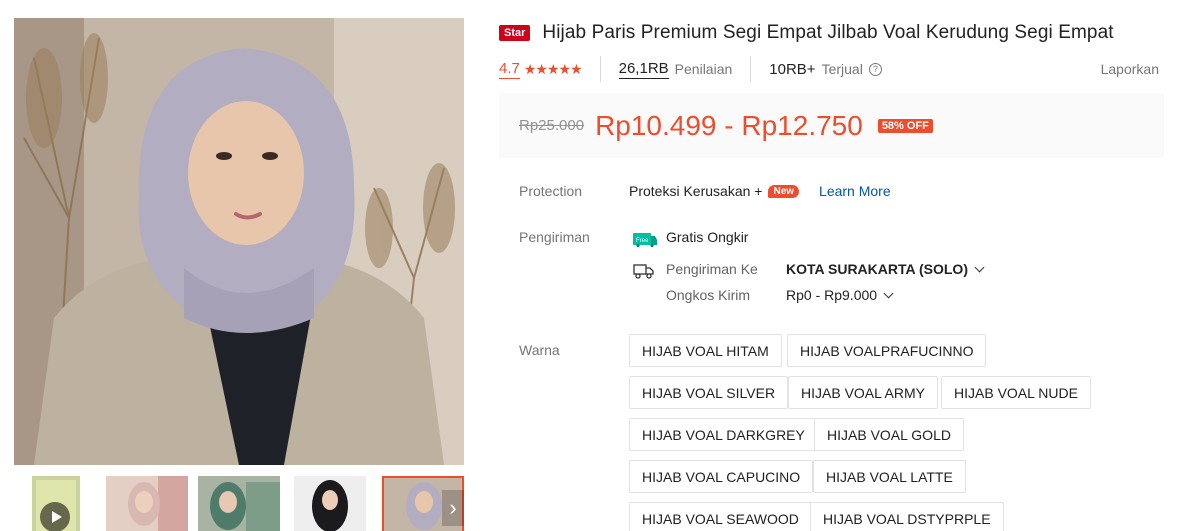  I want to click on price-box: Rp25.000 Rp10.499 - Rp12.750 58% OFF, so click(831, 125).